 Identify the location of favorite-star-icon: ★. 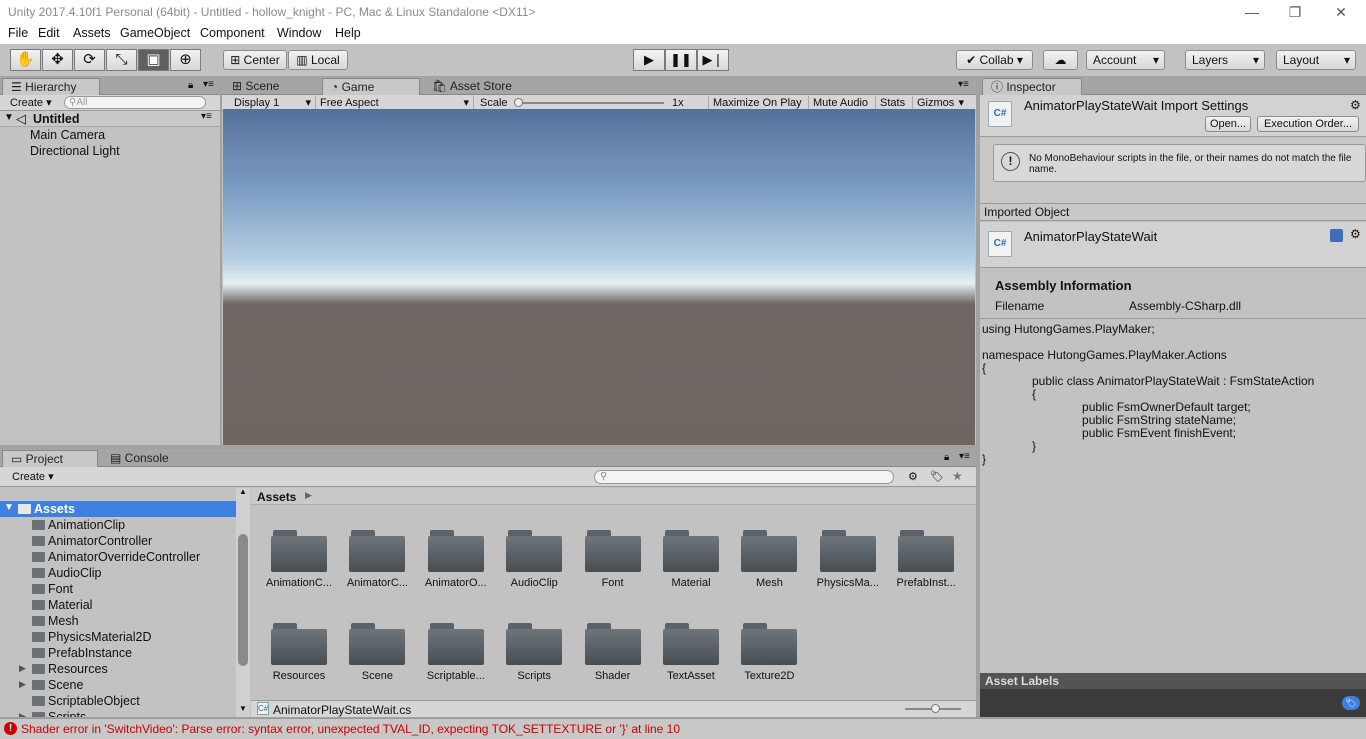
(957, 476).